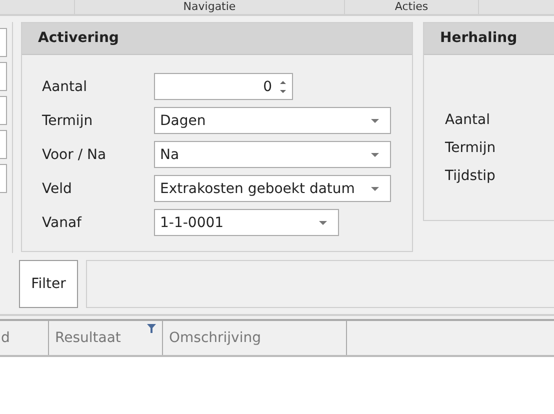  Describe the element at coordinates (272, 188) in the screenshot. I see `dropdown-field: Extrakosten geboekt datum` at that location.